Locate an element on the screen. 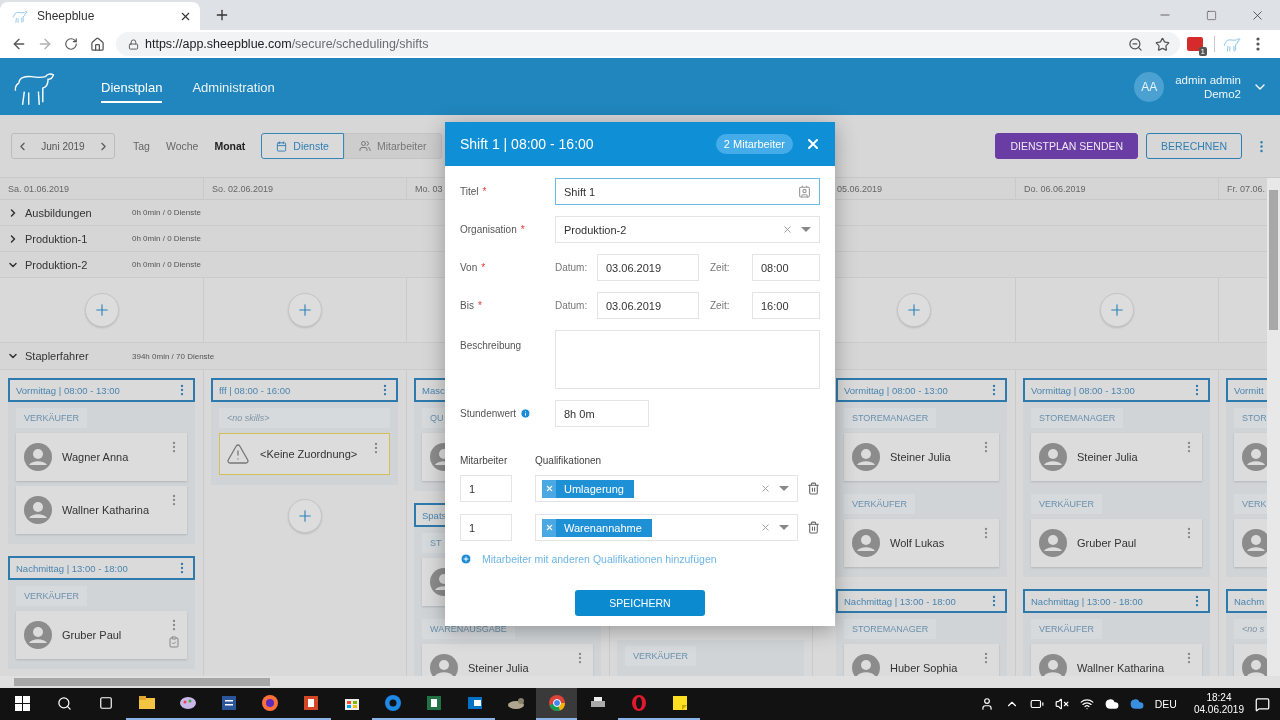 The image size is (1280, 720). save-button: SPEICHERN is located at coordinates (640, 603).